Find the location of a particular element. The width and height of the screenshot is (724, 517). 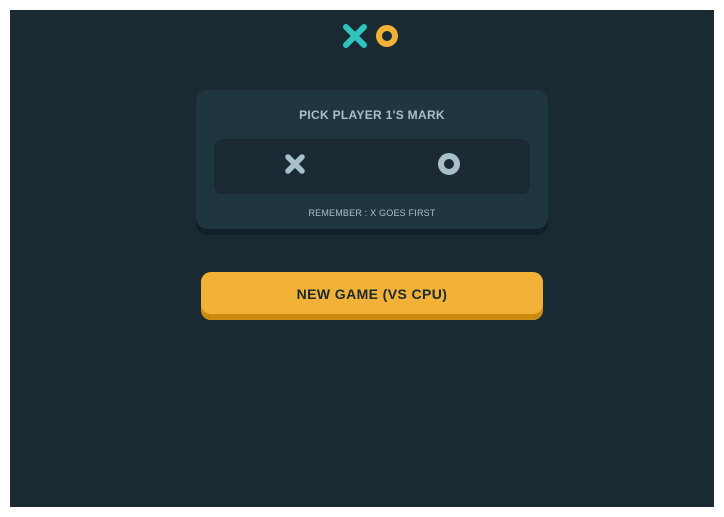

pick-mark-title: PICK PLAYER 1'S MARK is located at coordinates (372, 115).